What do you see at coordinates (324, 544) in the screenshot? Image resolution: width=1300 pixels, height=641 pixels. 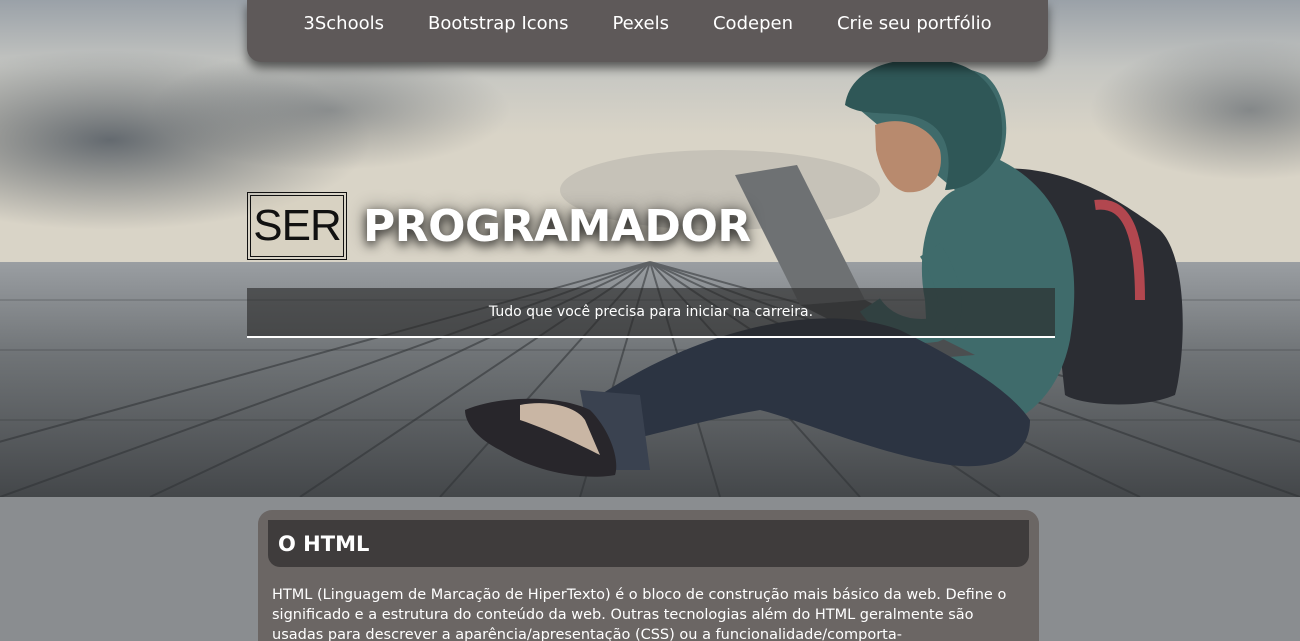 I see `section-heading: O HTML` at bounding box center [324, 544].